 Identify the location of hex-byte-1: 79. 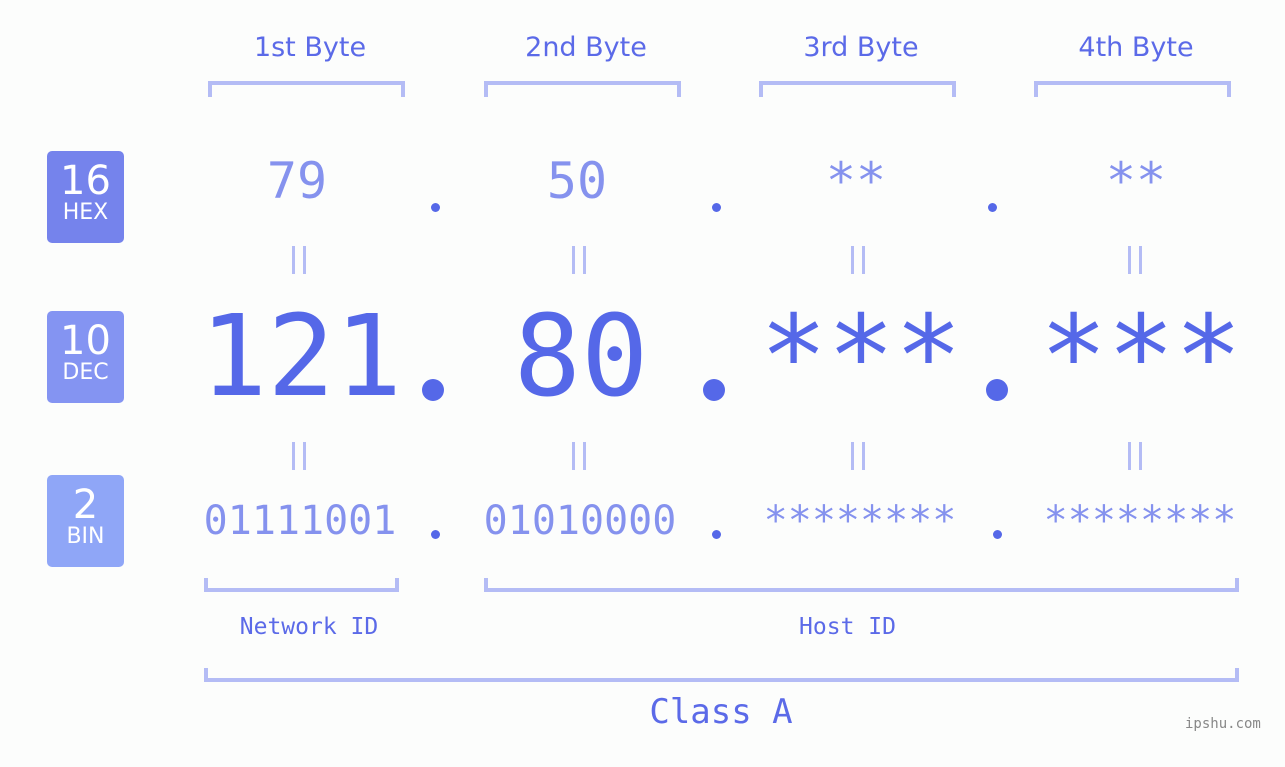
(297, 181).